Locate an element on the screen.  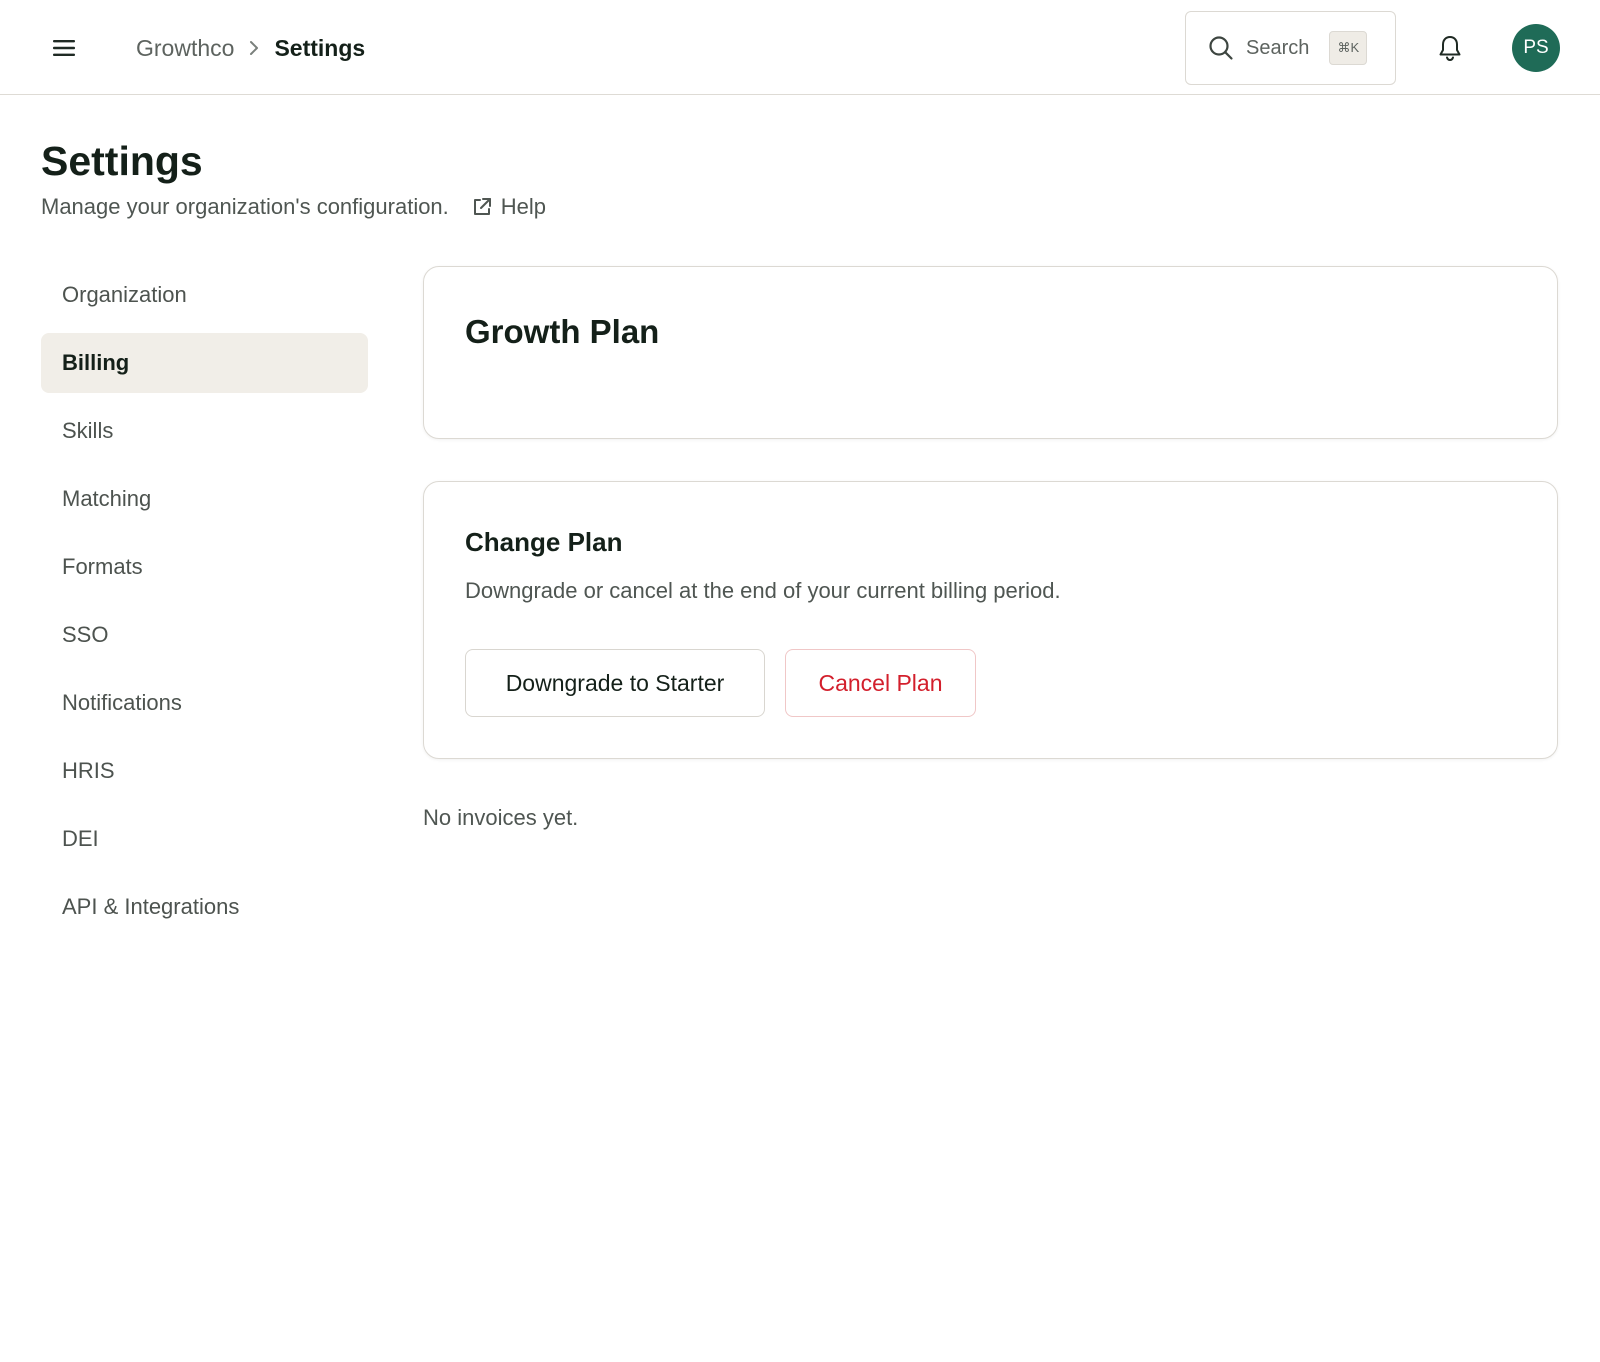
sidebar-item-hris: HRIS is located at coordinates (204, 771).